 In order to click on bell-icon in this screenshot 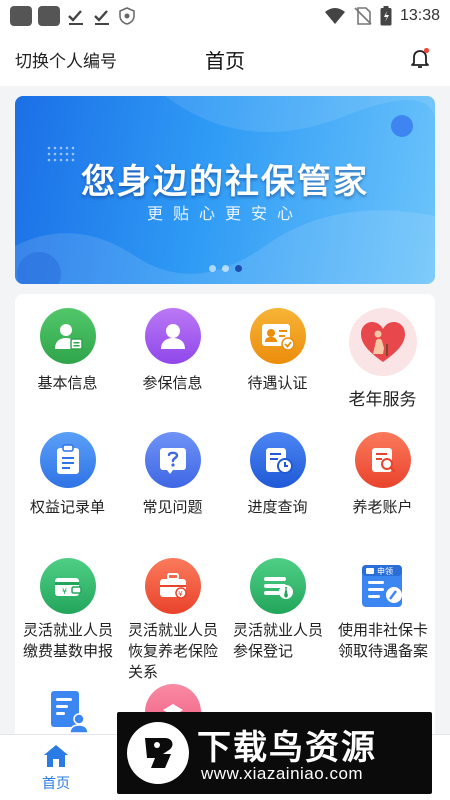, I will do `click(420, 58)`.